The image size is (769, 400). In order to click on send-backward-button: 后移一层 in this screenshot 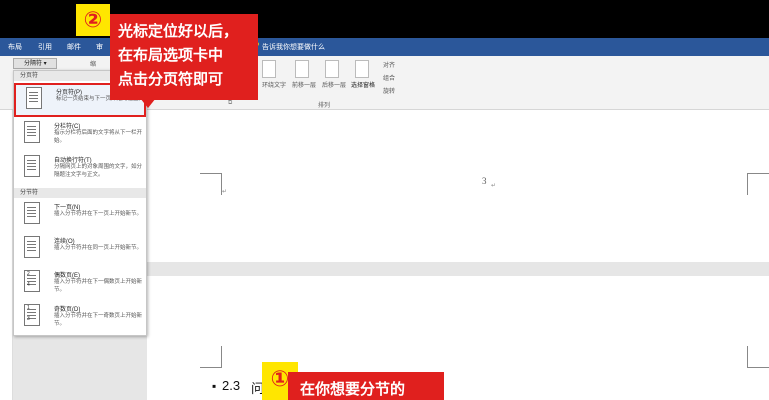, I will do `click(334, 84)`.